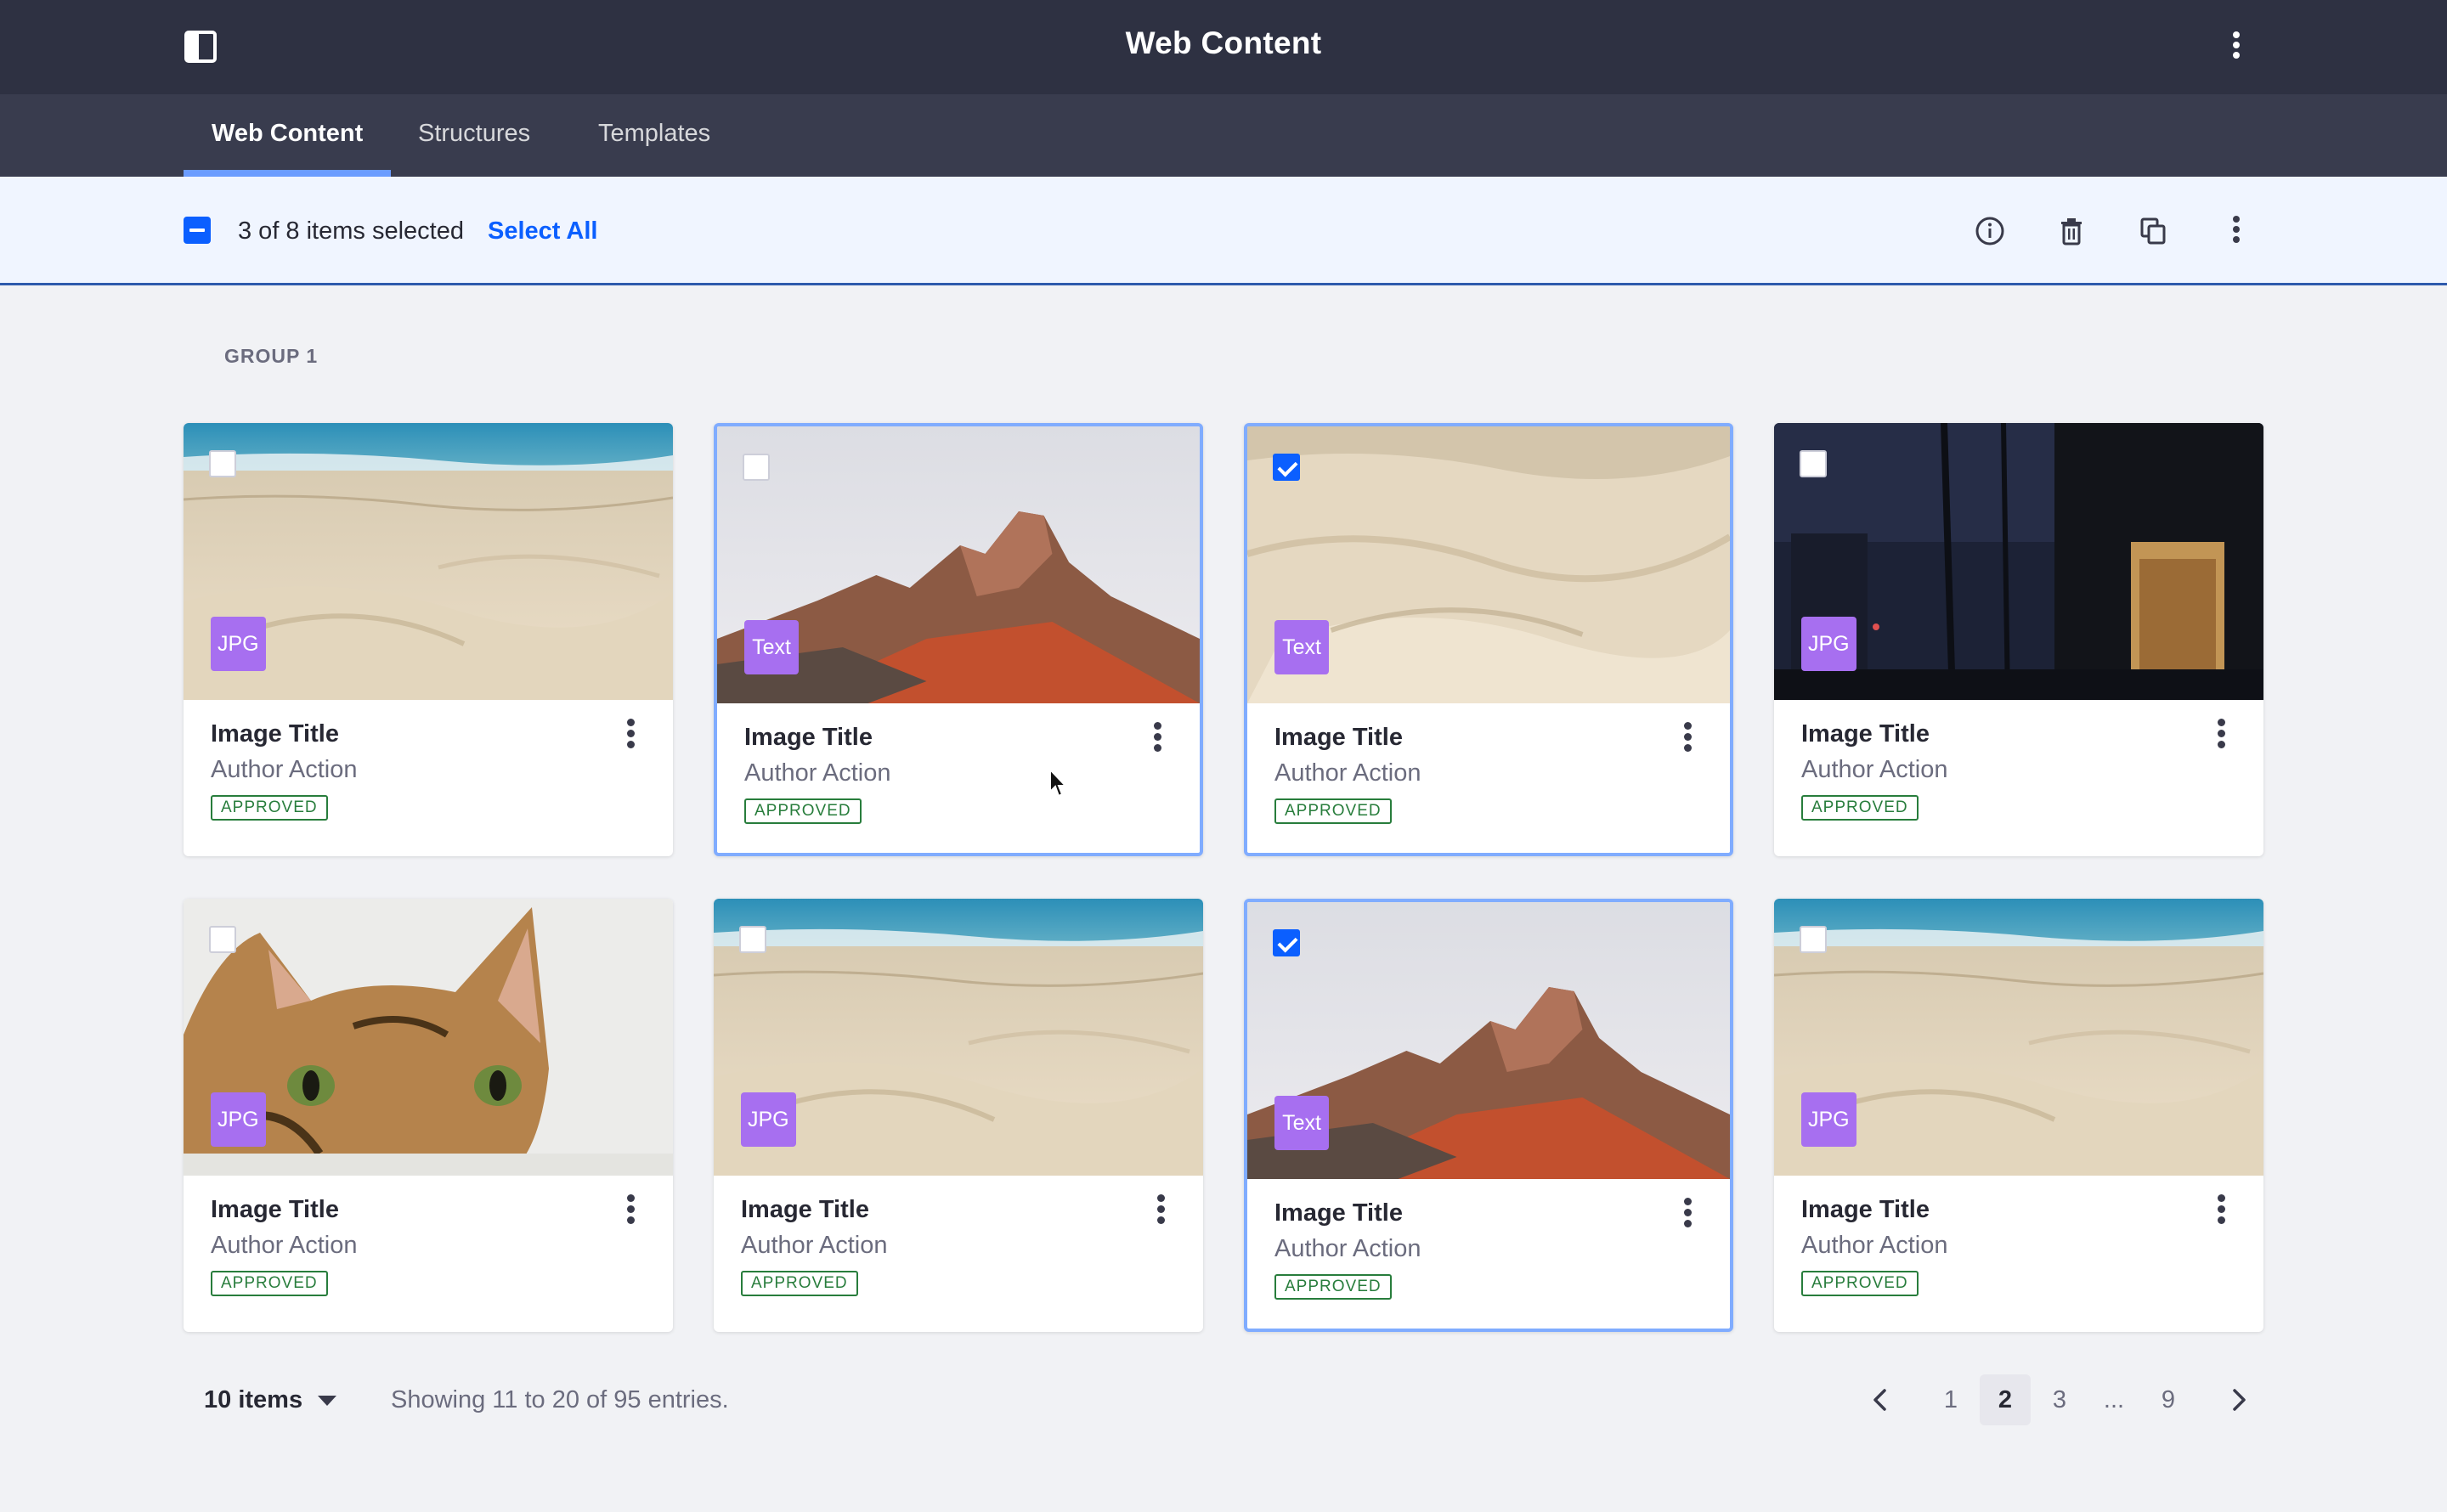 This screenshot has width=2447, height=1512. I want to click on page-9: 9, so click(2168, 1399).